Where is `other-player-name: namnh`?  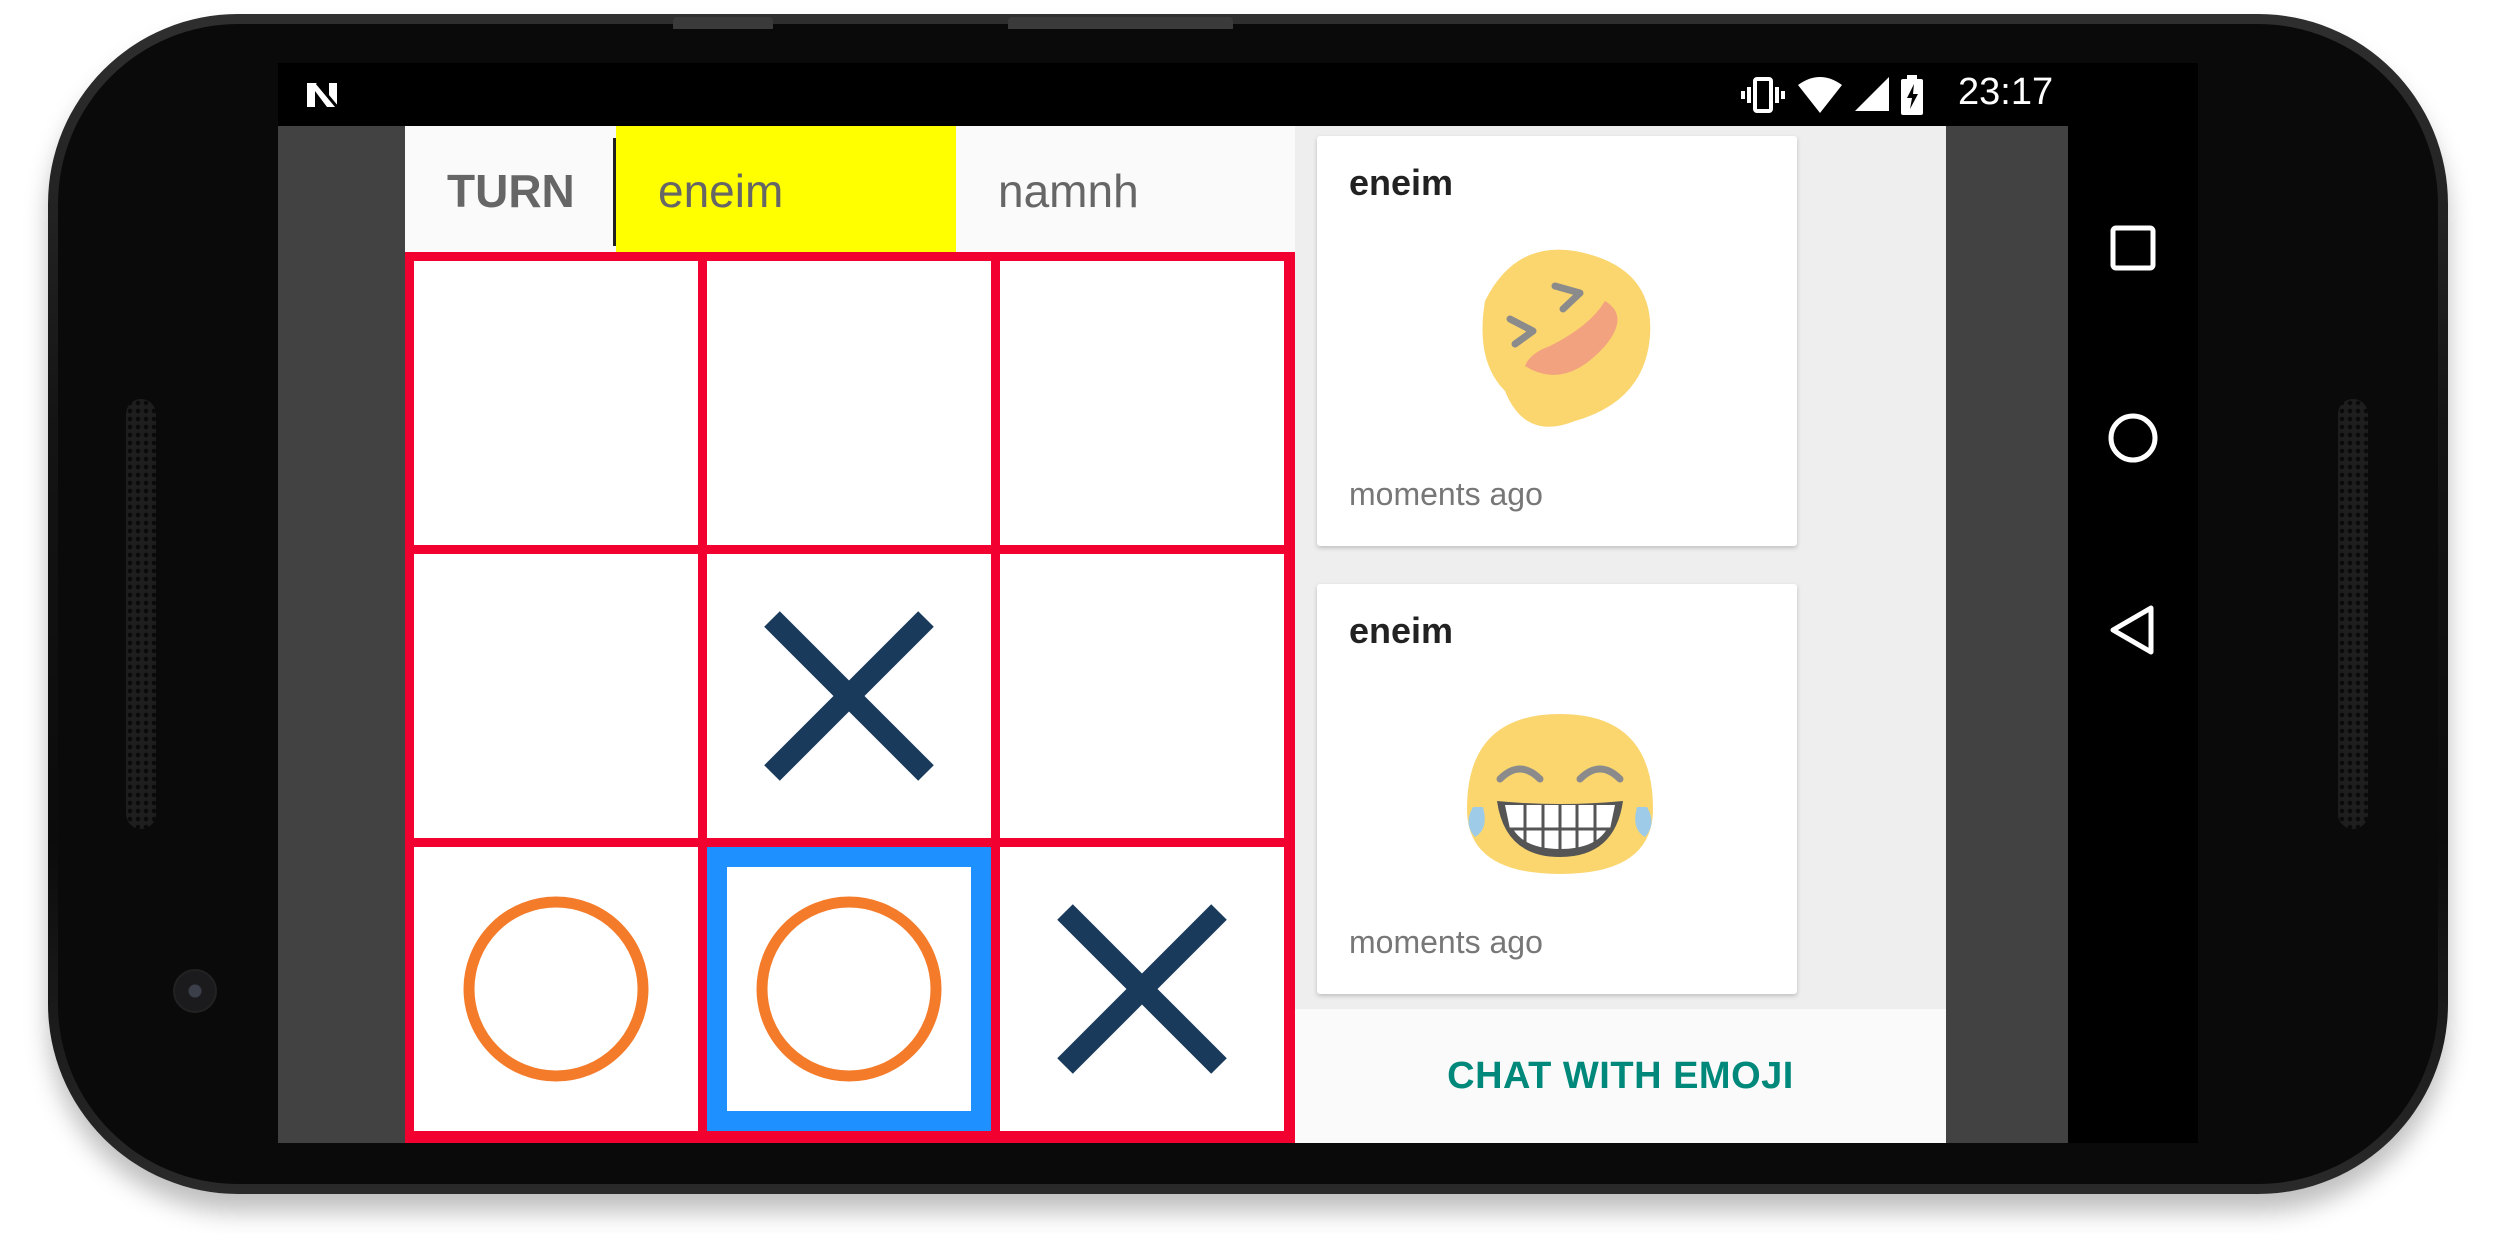 other-player-name: namnh is located at coordinates (1068, 191).